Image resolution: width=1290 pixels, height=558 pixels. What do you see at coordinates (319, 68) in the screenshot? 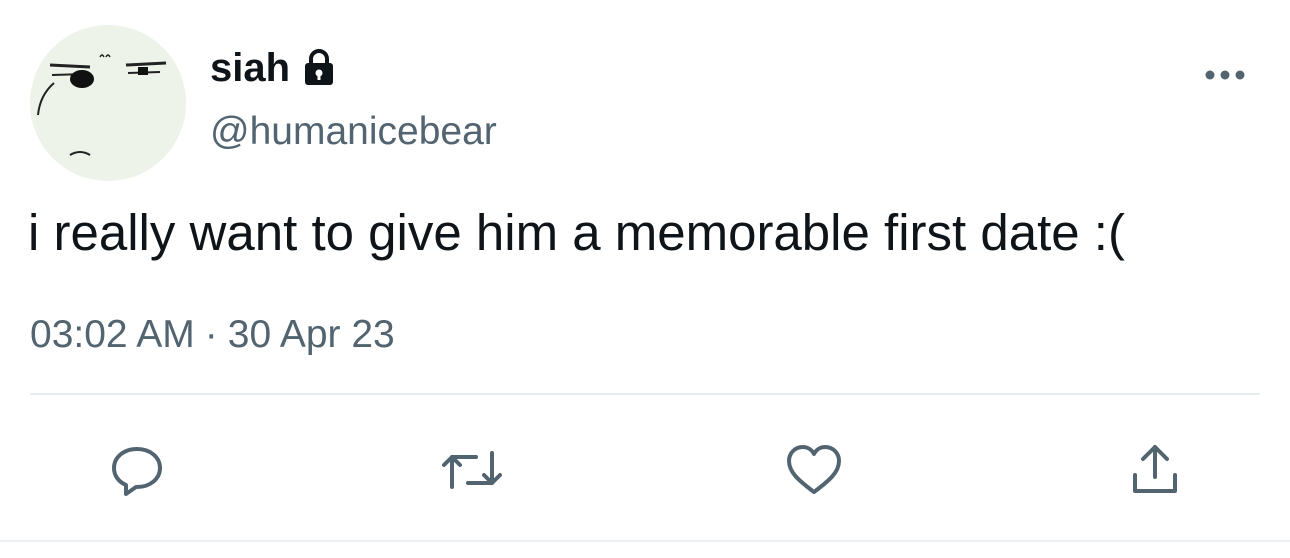
I see `lock-icon` at bounding box center [319, 68].